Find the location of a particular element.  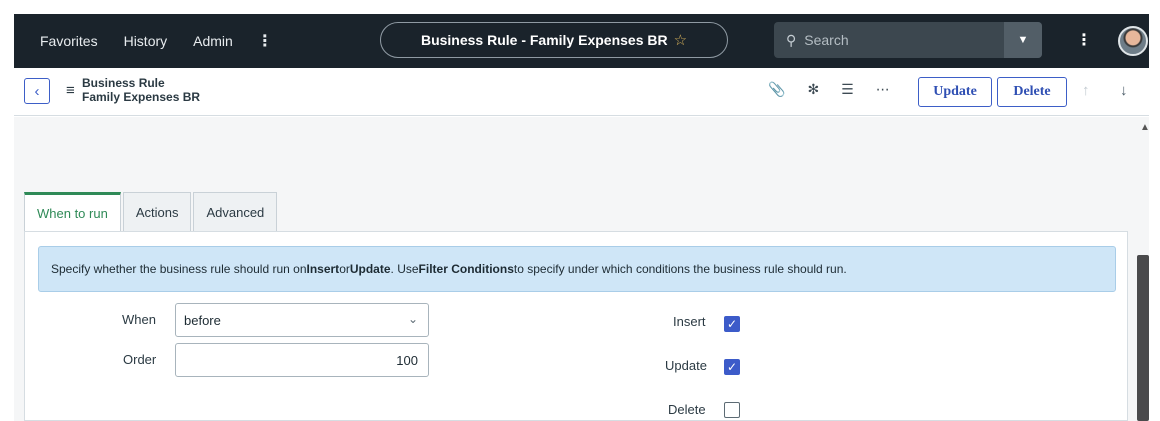

more-horizontal-icon: ⋯ is located at coordinates (883, 89).